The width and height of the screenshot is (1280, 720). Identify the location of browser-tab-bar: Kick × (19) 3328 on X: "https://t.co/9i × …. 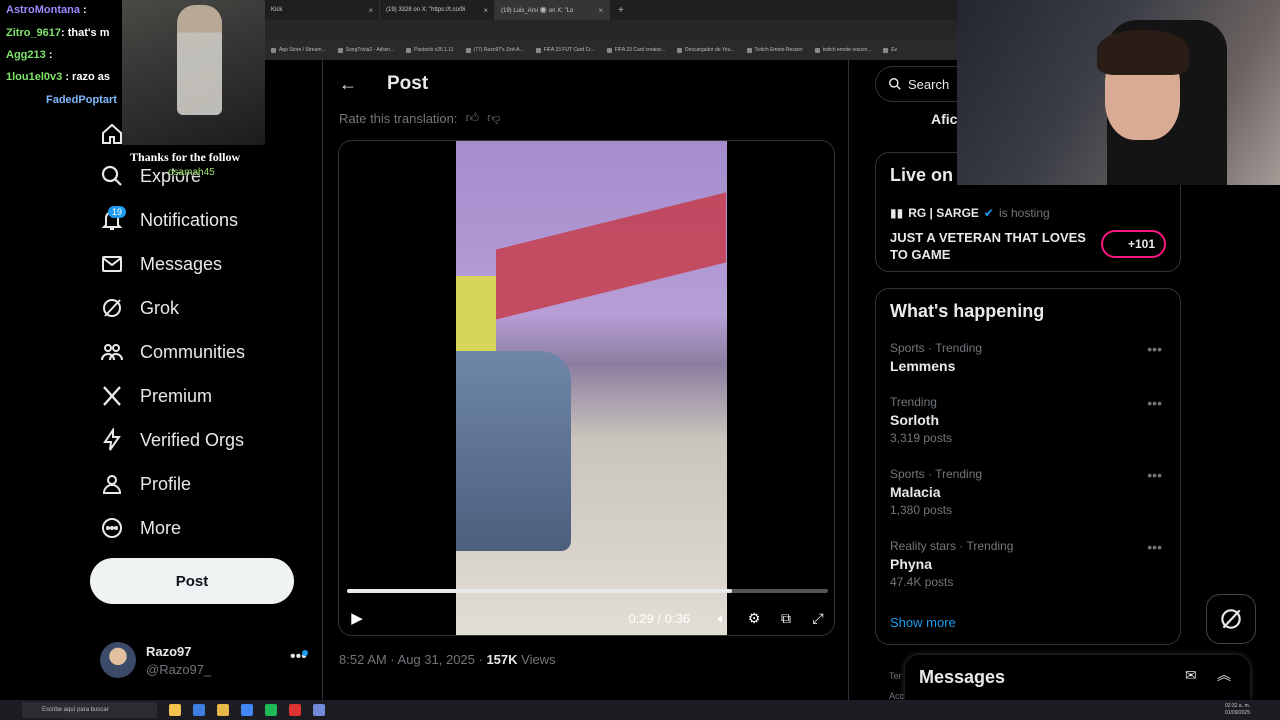
(612, 10).